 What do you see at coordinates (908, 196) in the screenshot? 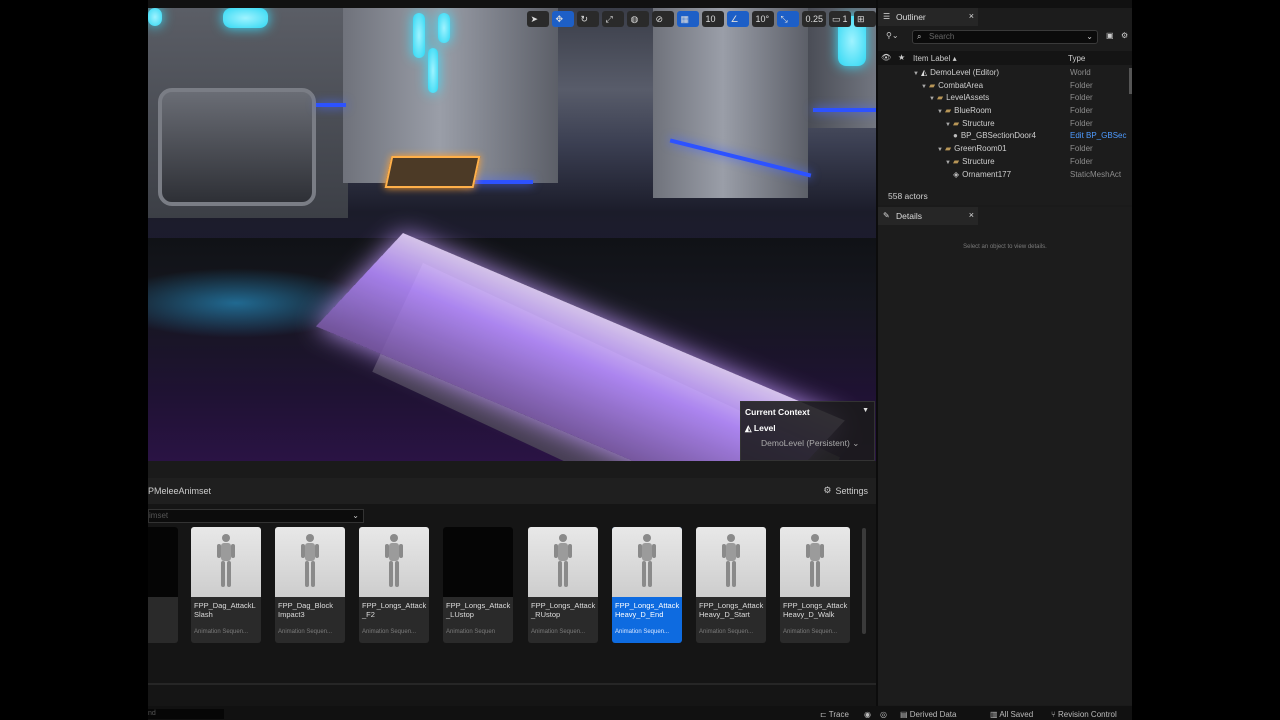
I see `actor-count: 558 actors` at bounding box center [908, 196].